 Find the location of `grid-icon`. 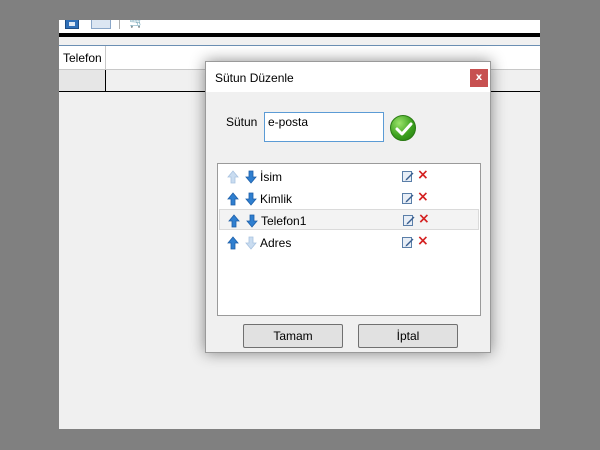

grid-icon is located at coordinates (101, 24).